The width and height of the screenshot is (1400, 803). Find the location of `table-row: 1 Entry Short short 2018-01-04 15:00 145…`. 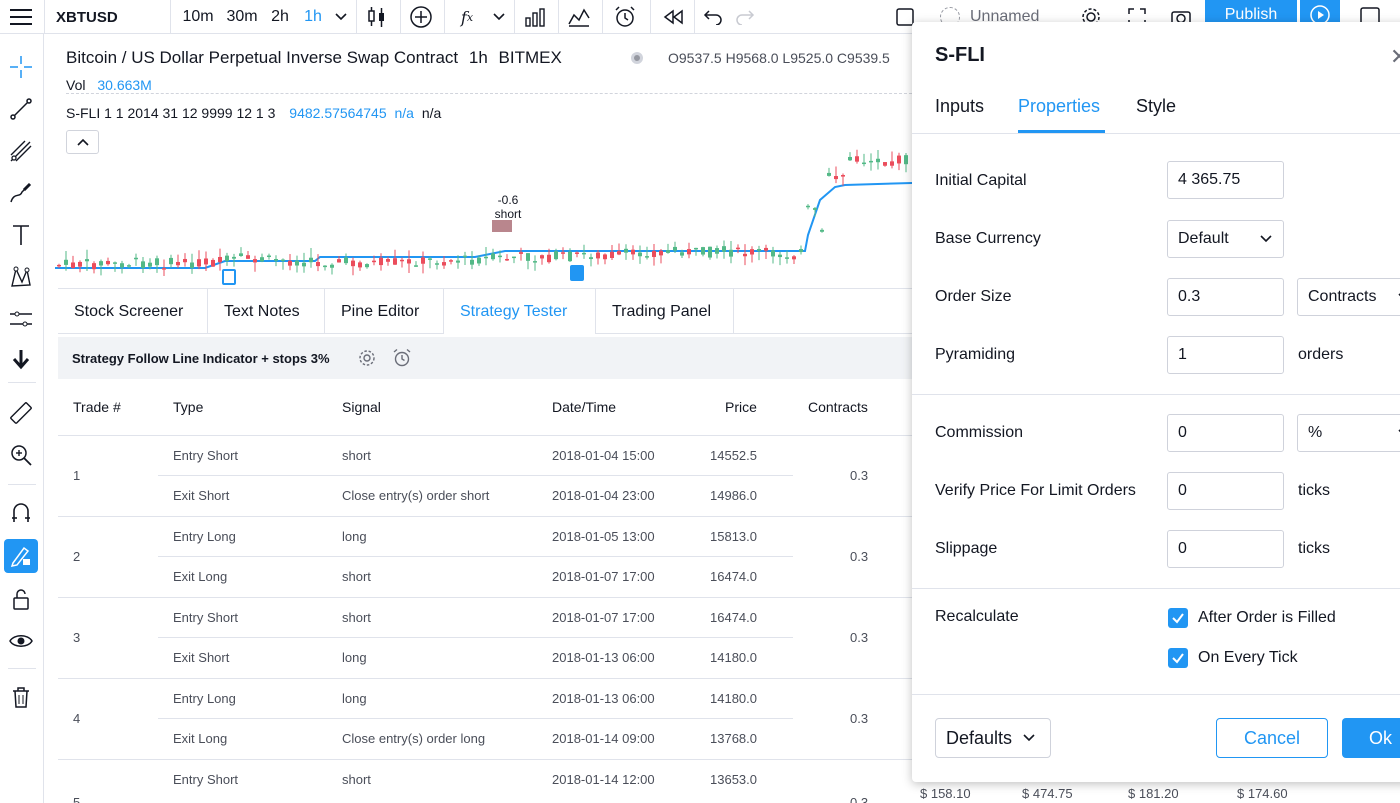

table-row: 1 Entry Short short 2018-01-04 15:00 145… is located at coordinates (485, 476).